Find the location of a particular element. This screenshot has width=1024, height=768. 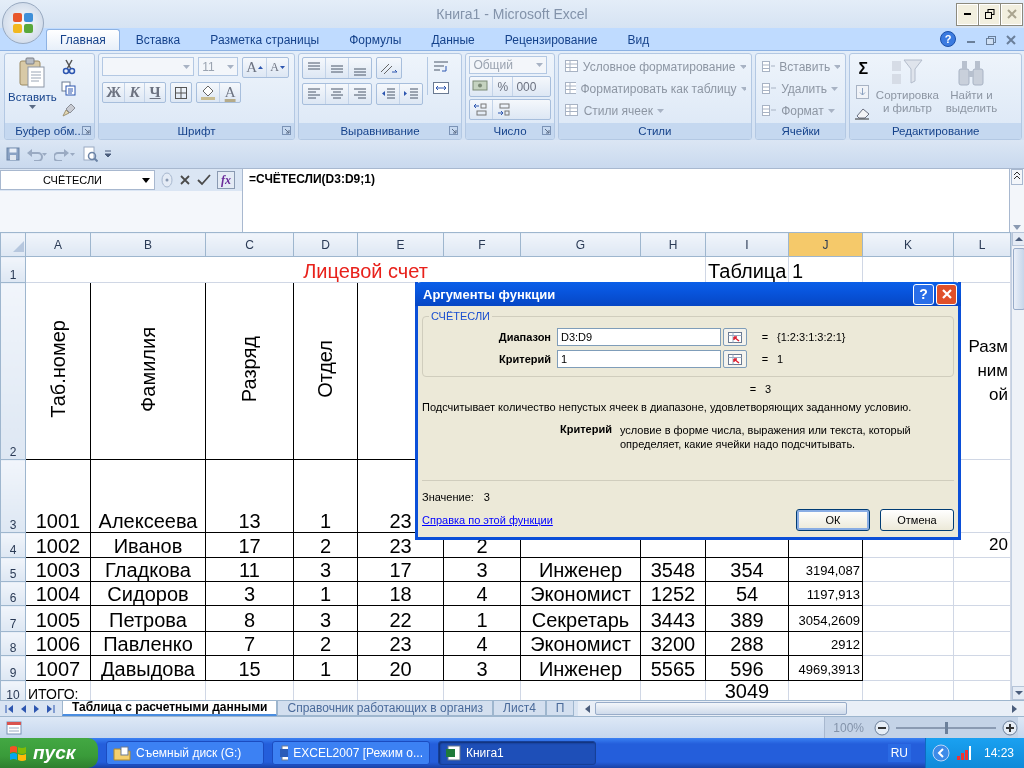

row-header: 9 is located at coordinates (13, 668).